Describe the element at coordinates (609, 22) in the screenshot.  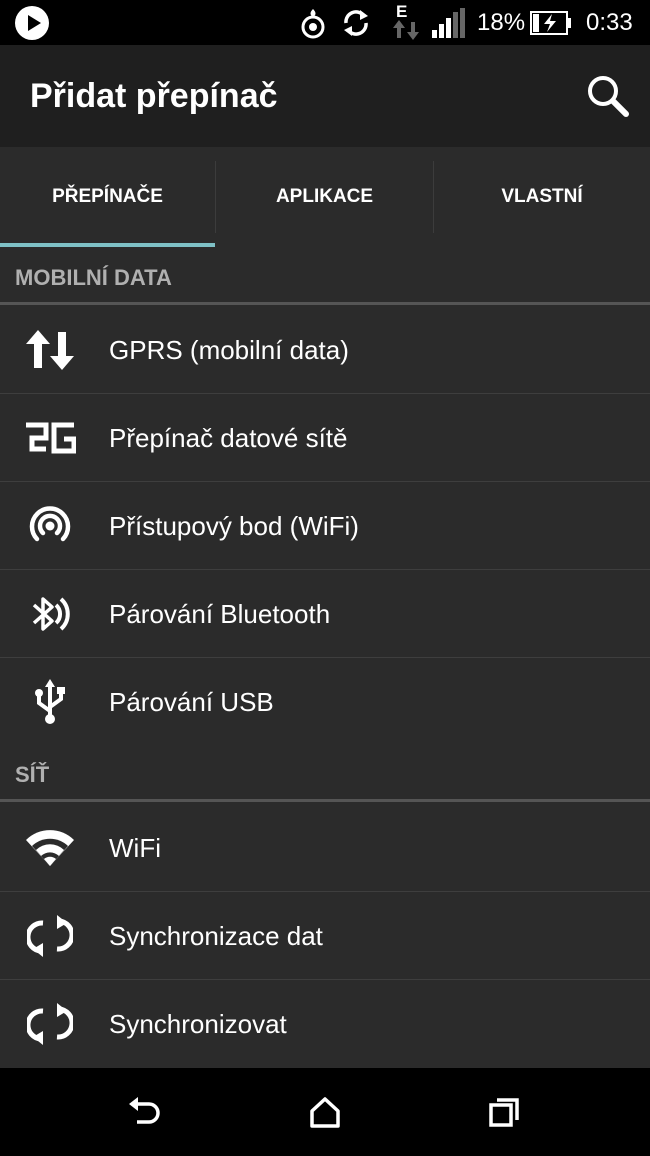
I see `clock: 0:33` at that location.